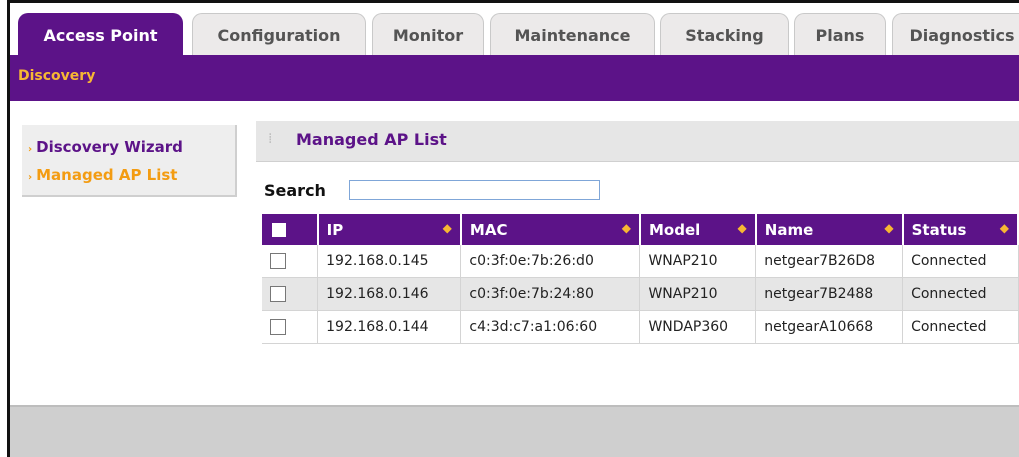 This screenshot has width=1019, height=457. I want to click on cell-model: WNDAP360, so click(698, 327).